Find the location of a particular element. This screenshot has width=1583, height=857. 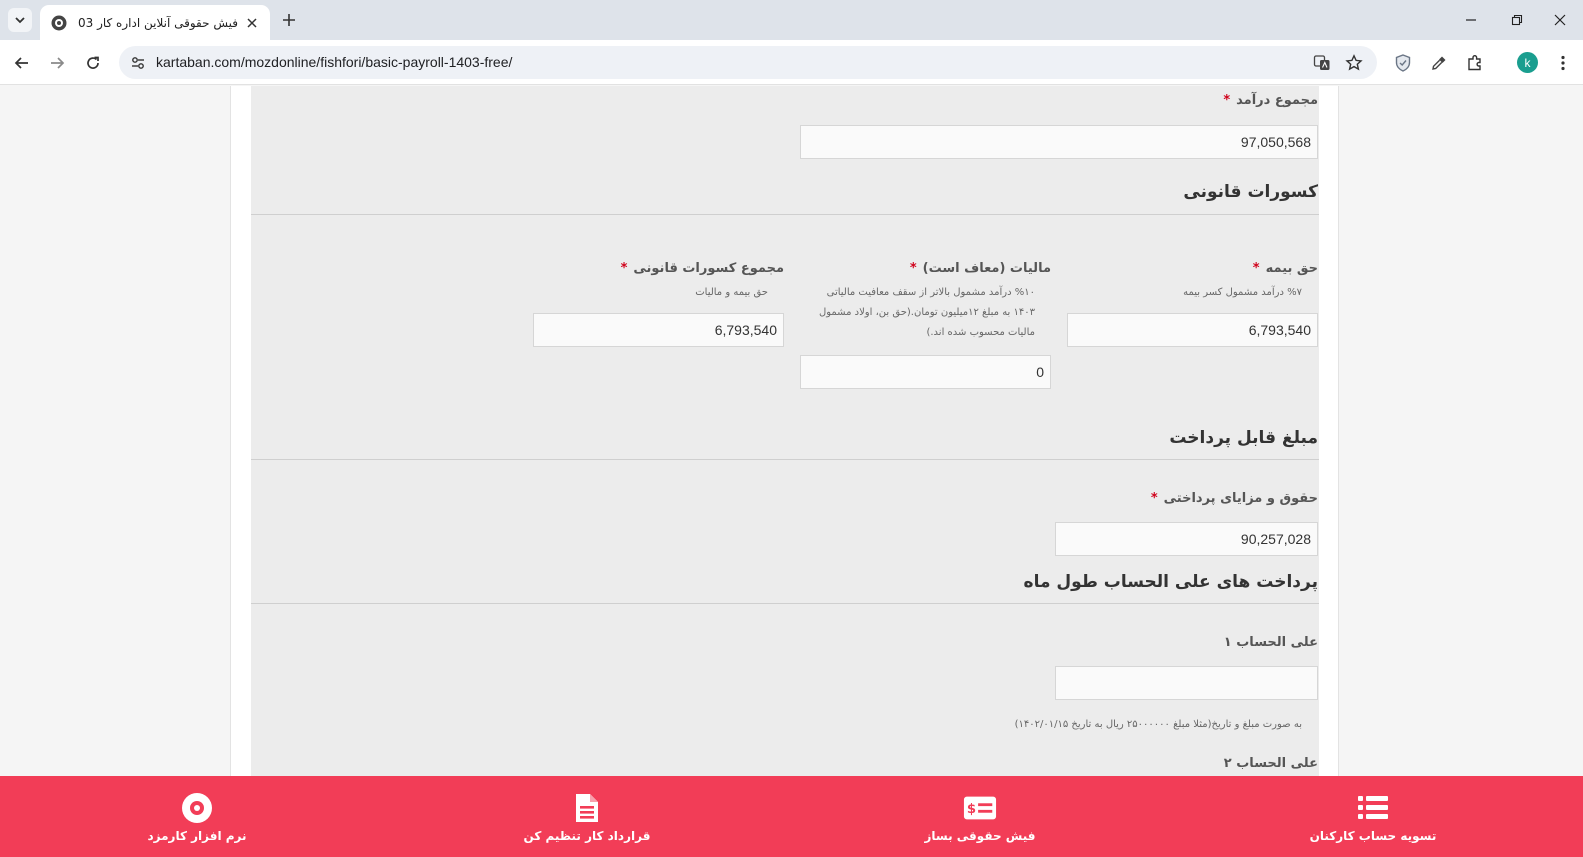

reload-icon is located at coordinates (93, 62).